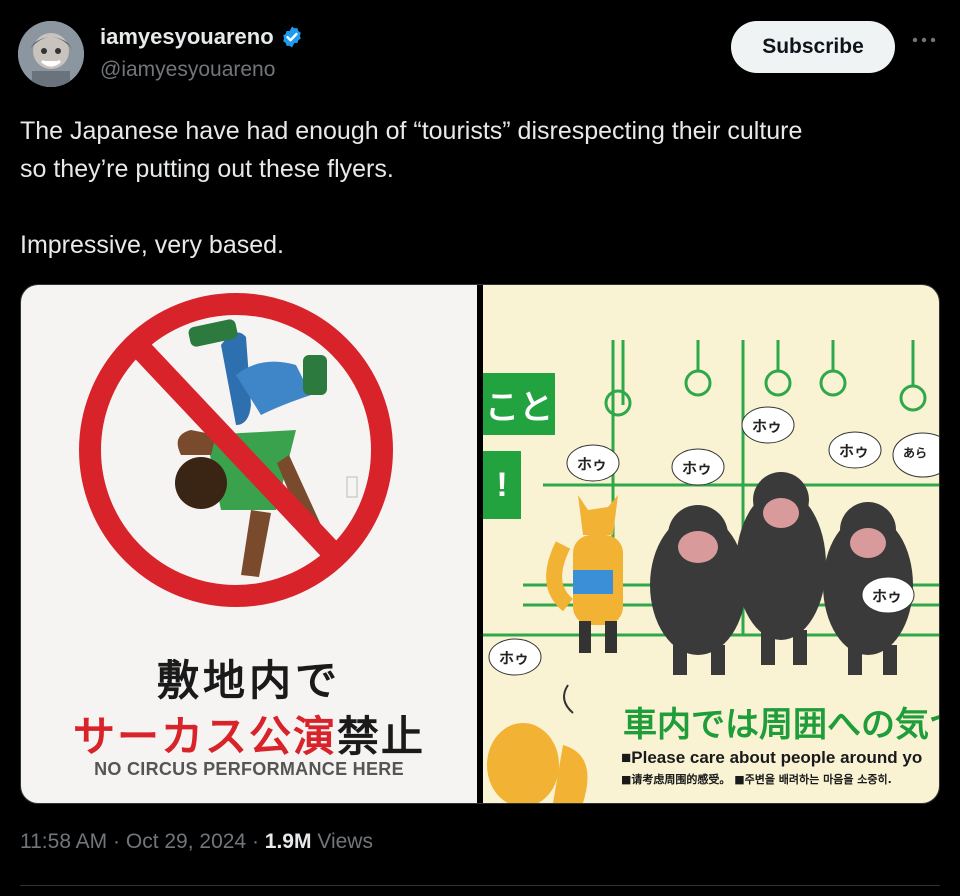 This screenshot has height=896, width=960. I want to click on views-count: 1.9M, so click(288, 841).